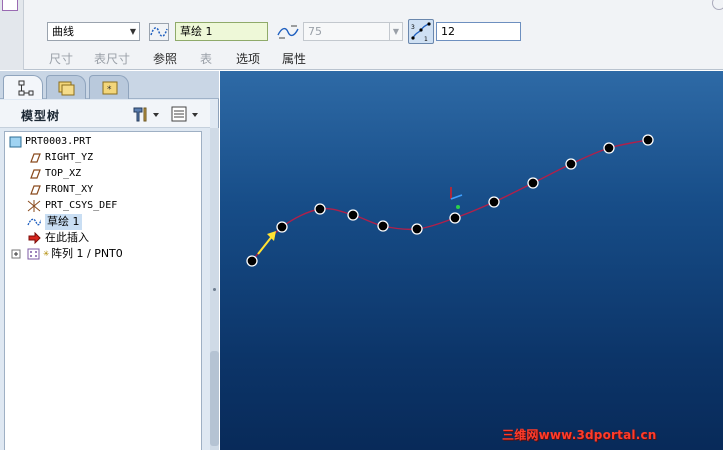 This screenshot has width=723, height=450. Describe the element at coordinates (69, 189) in the screenshot. I see `tree-item-label: FRONT_XY` at that location.